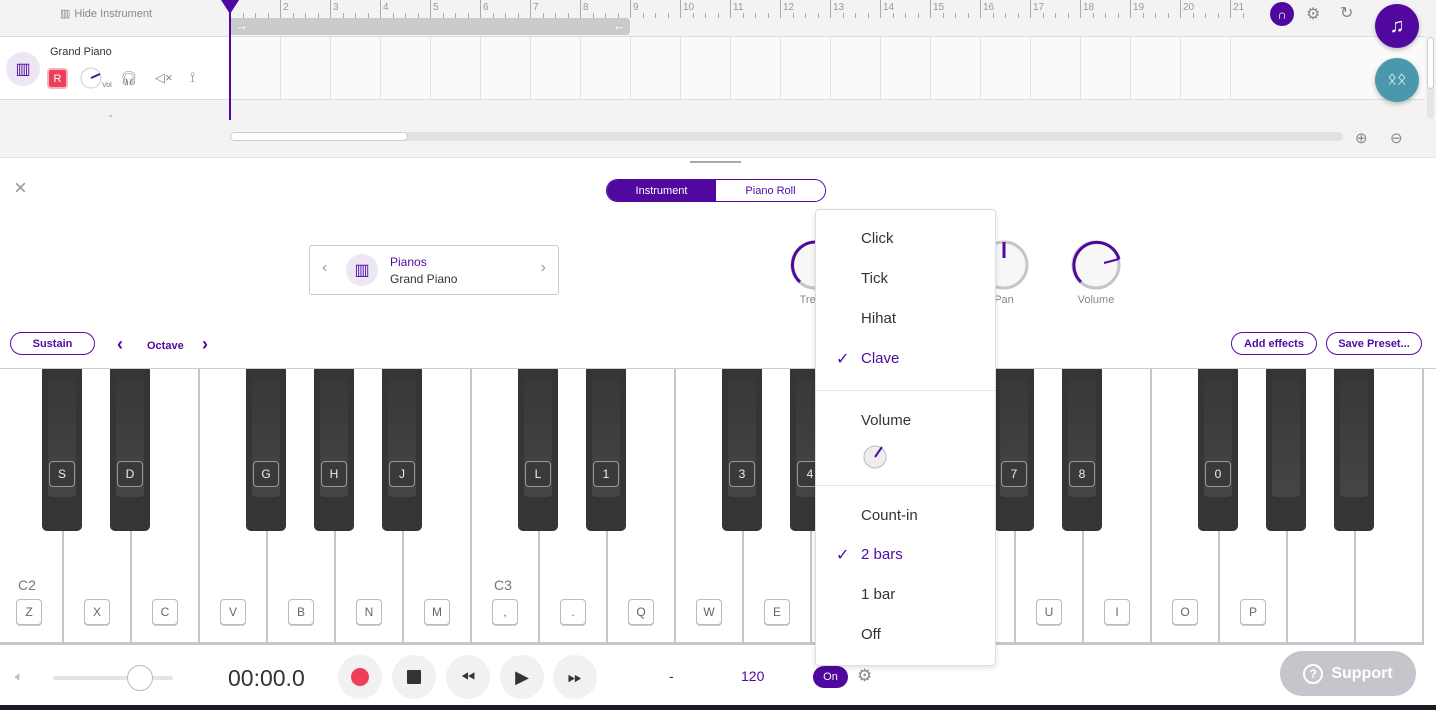 The image size is (1436, 710). I want to click on time-display: 00:00.0, so click(266, 678).